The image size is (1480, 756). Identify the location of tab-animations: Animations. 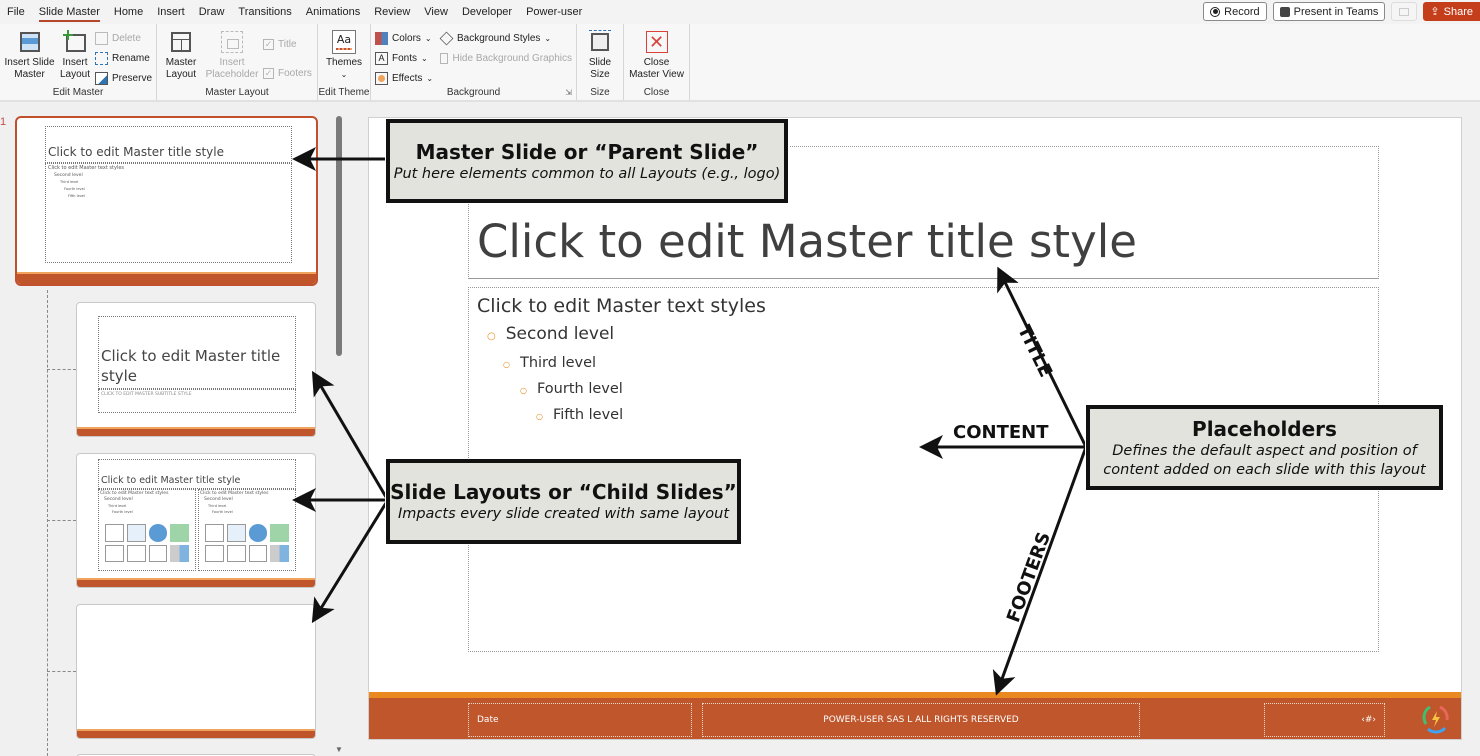
(333, 12).